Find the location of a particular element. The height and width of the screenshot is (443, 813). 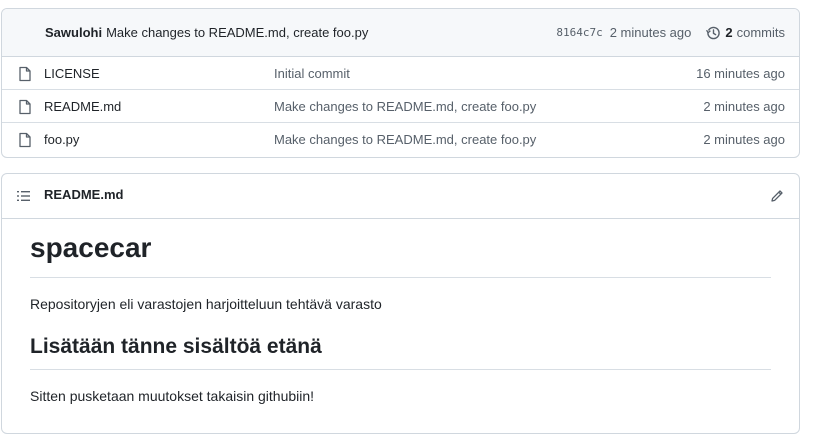

file-name-link: LICENSE is located at coordinates (72, 73).